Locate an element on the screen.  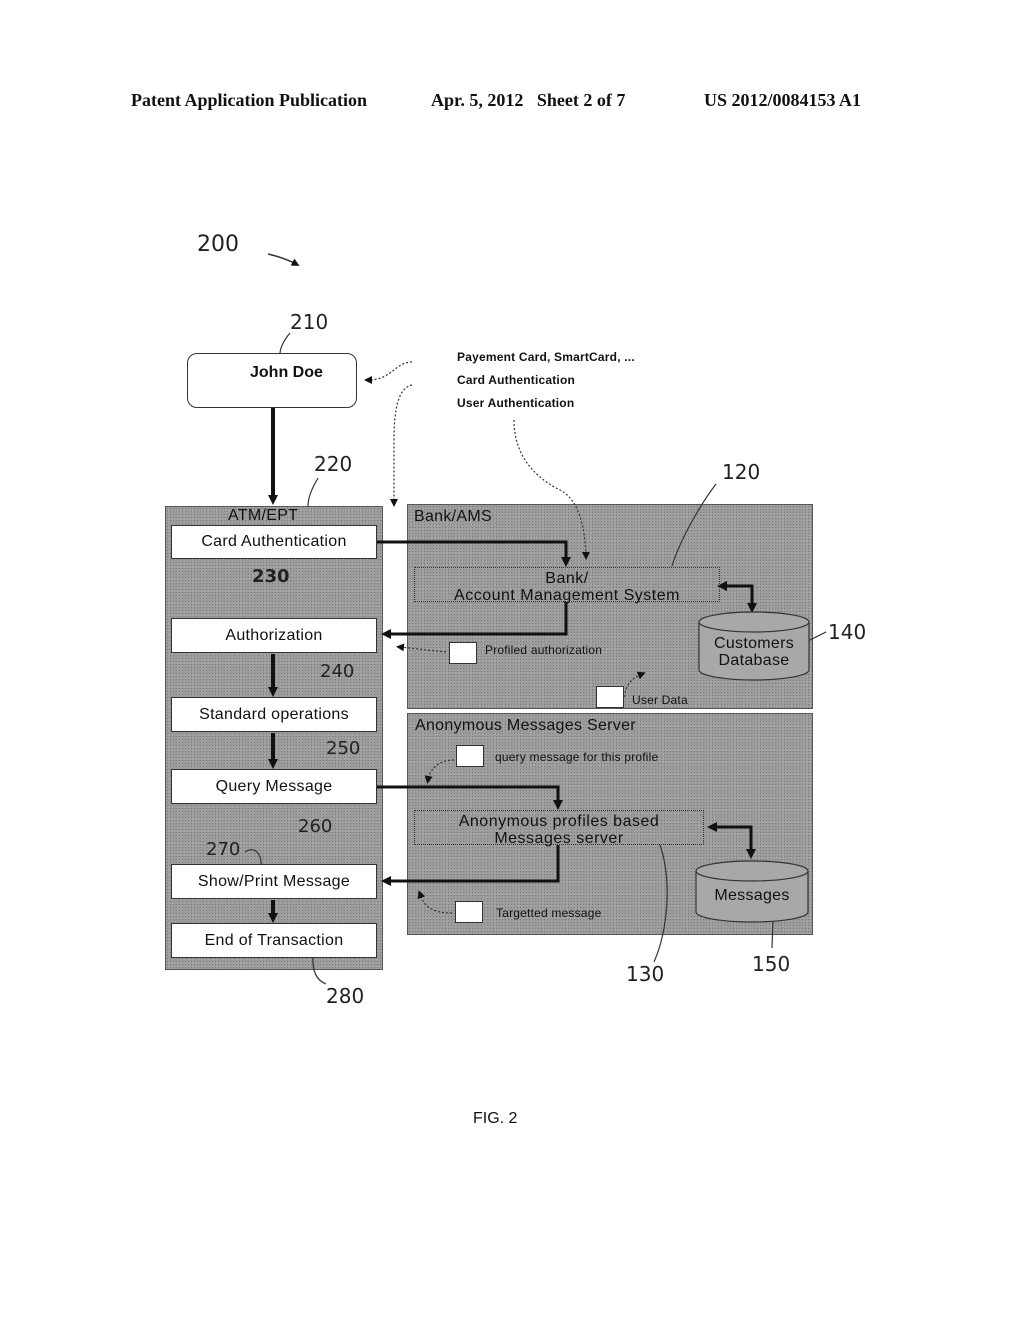
card-info-line-2: Card Authentication is located at coordinates (516, 380).